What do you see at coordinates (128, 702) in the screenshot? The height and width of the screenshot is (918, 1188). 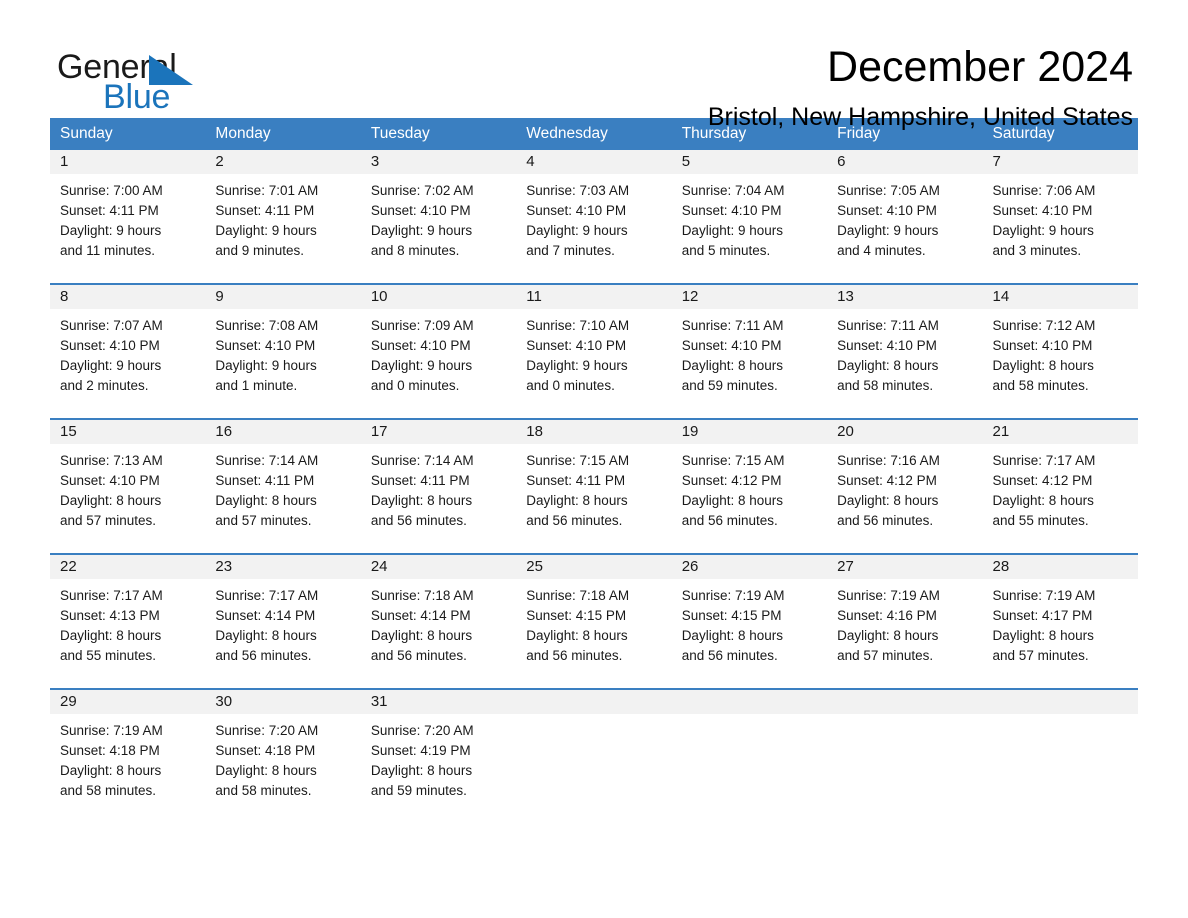 I see `day-number-bar: 29` at bounding box center [128, 702].